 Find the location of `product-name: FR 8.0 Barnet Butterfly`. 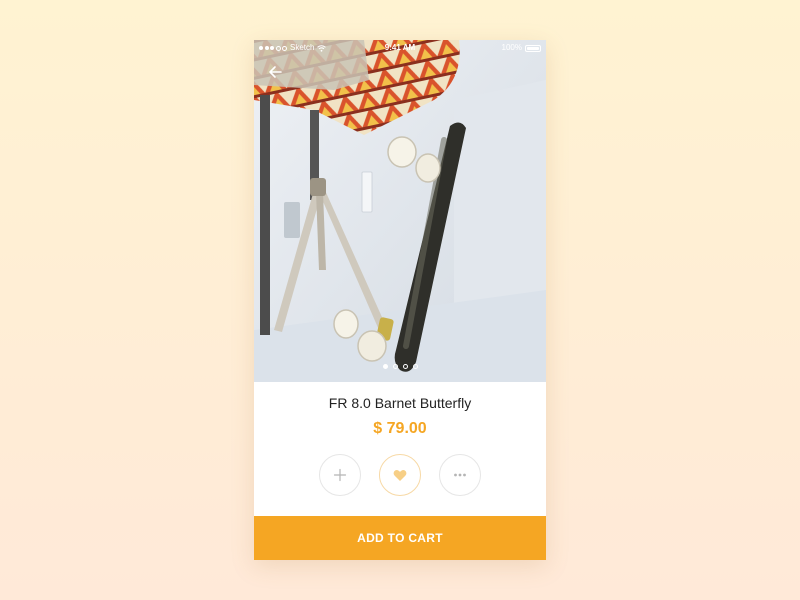

product-name: FR 8.0 Barnet Butterfly is located at coordinates (400, 403).